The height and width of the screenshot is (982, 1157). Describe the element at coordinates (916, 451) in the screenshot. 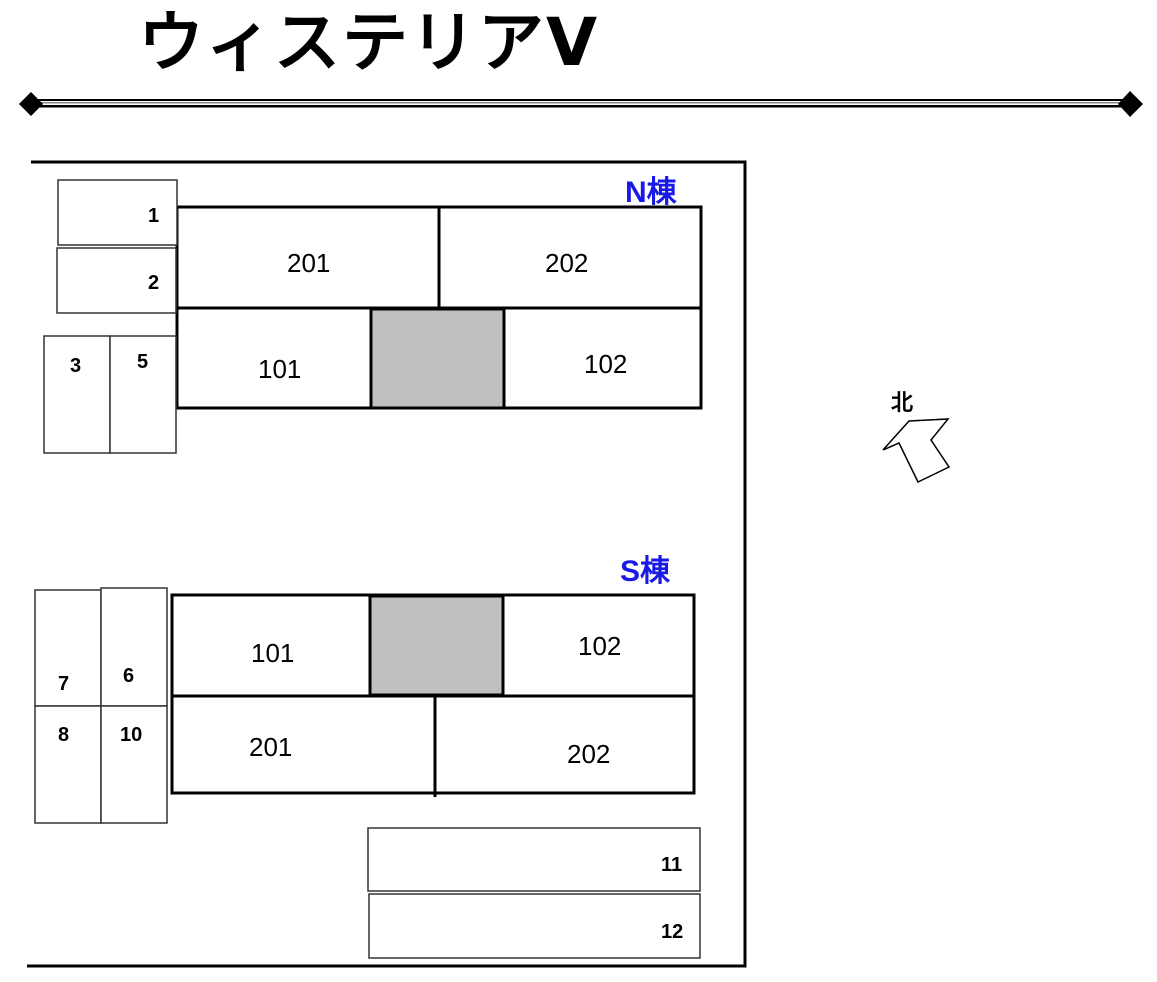

I see `north-arrow-icon` at that location.